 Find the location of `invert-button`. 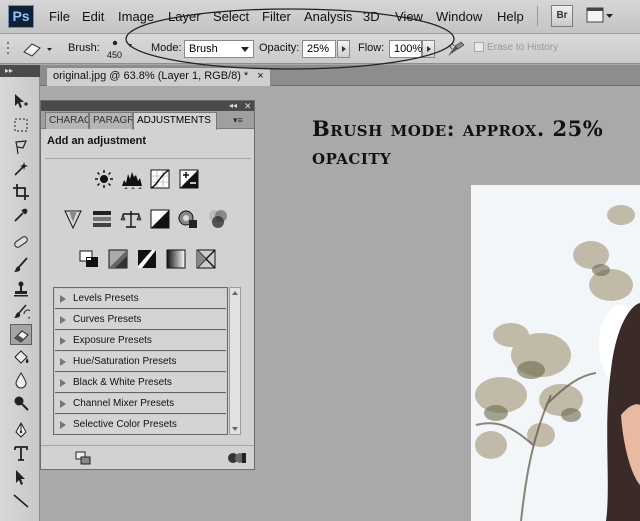

invert-button is located at coordinates (89, 259).